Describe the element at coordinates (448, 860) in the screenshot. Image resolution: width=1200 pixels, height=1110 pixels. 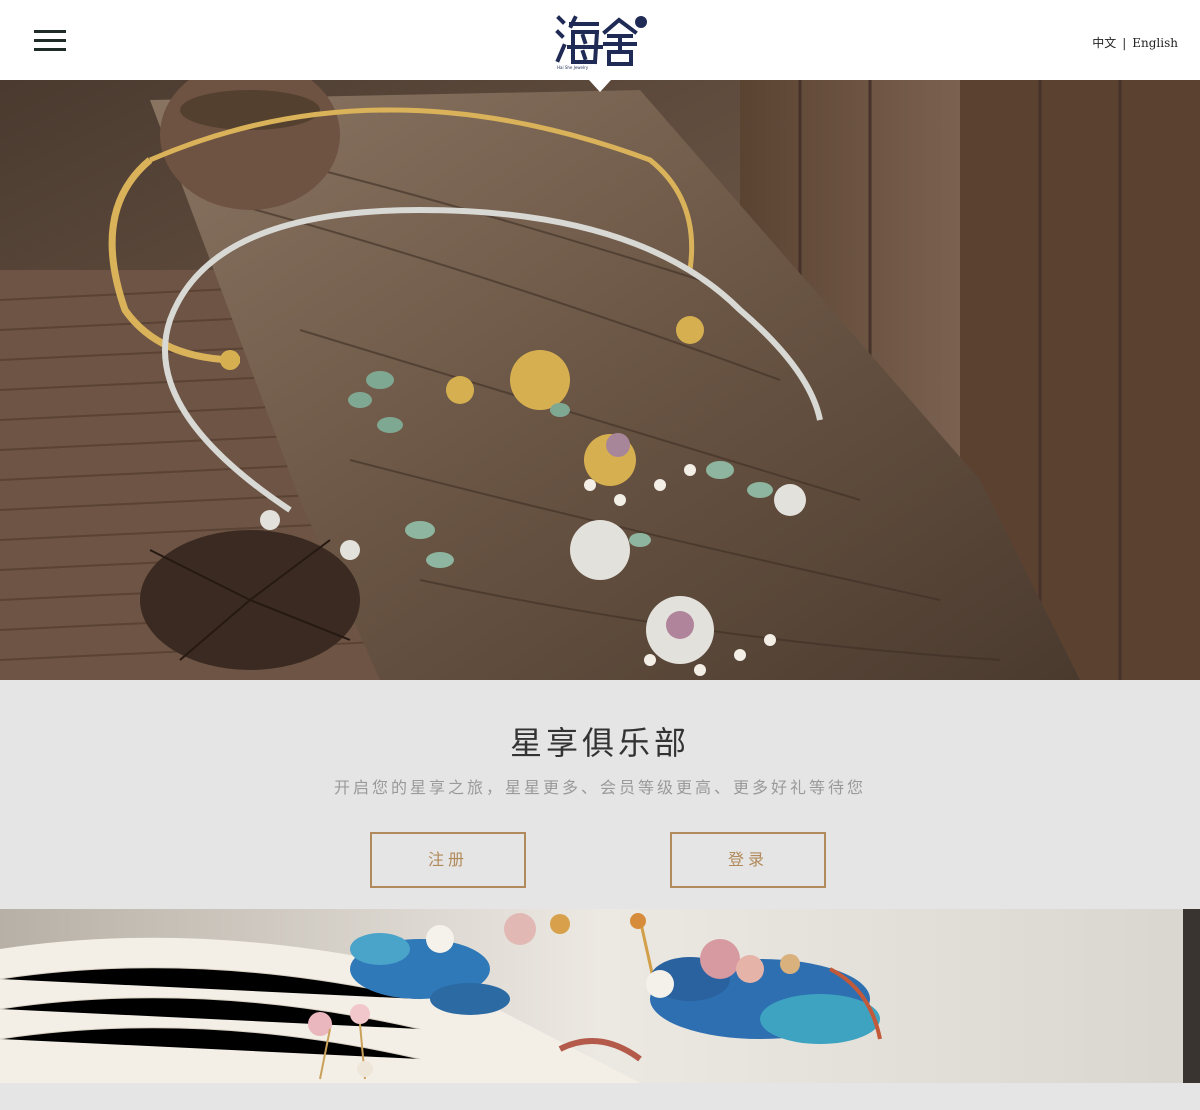
I see `register-button: 注册` at that location.